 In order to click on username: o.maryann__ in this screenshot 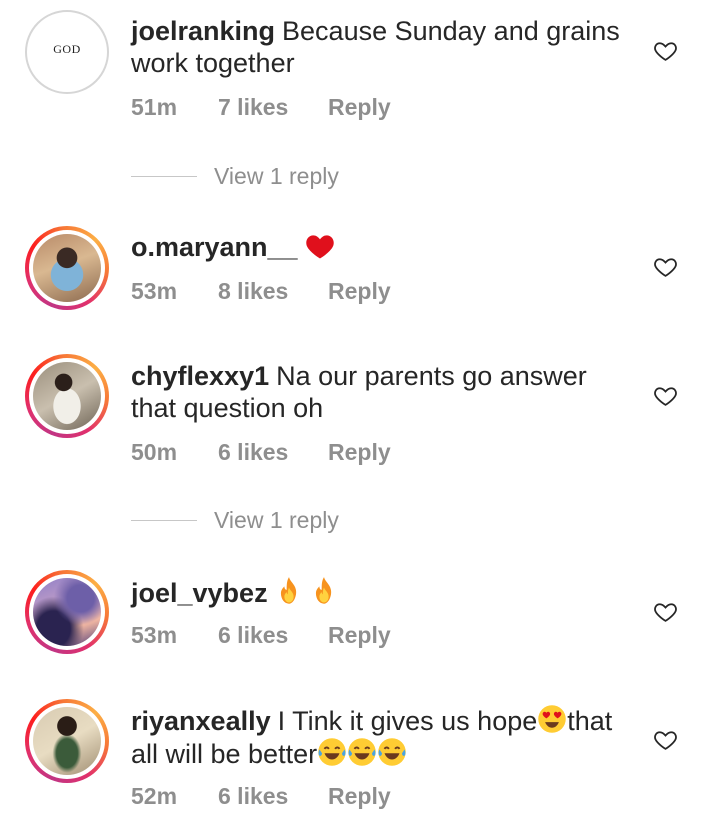, I will do `click(214, 247)`.